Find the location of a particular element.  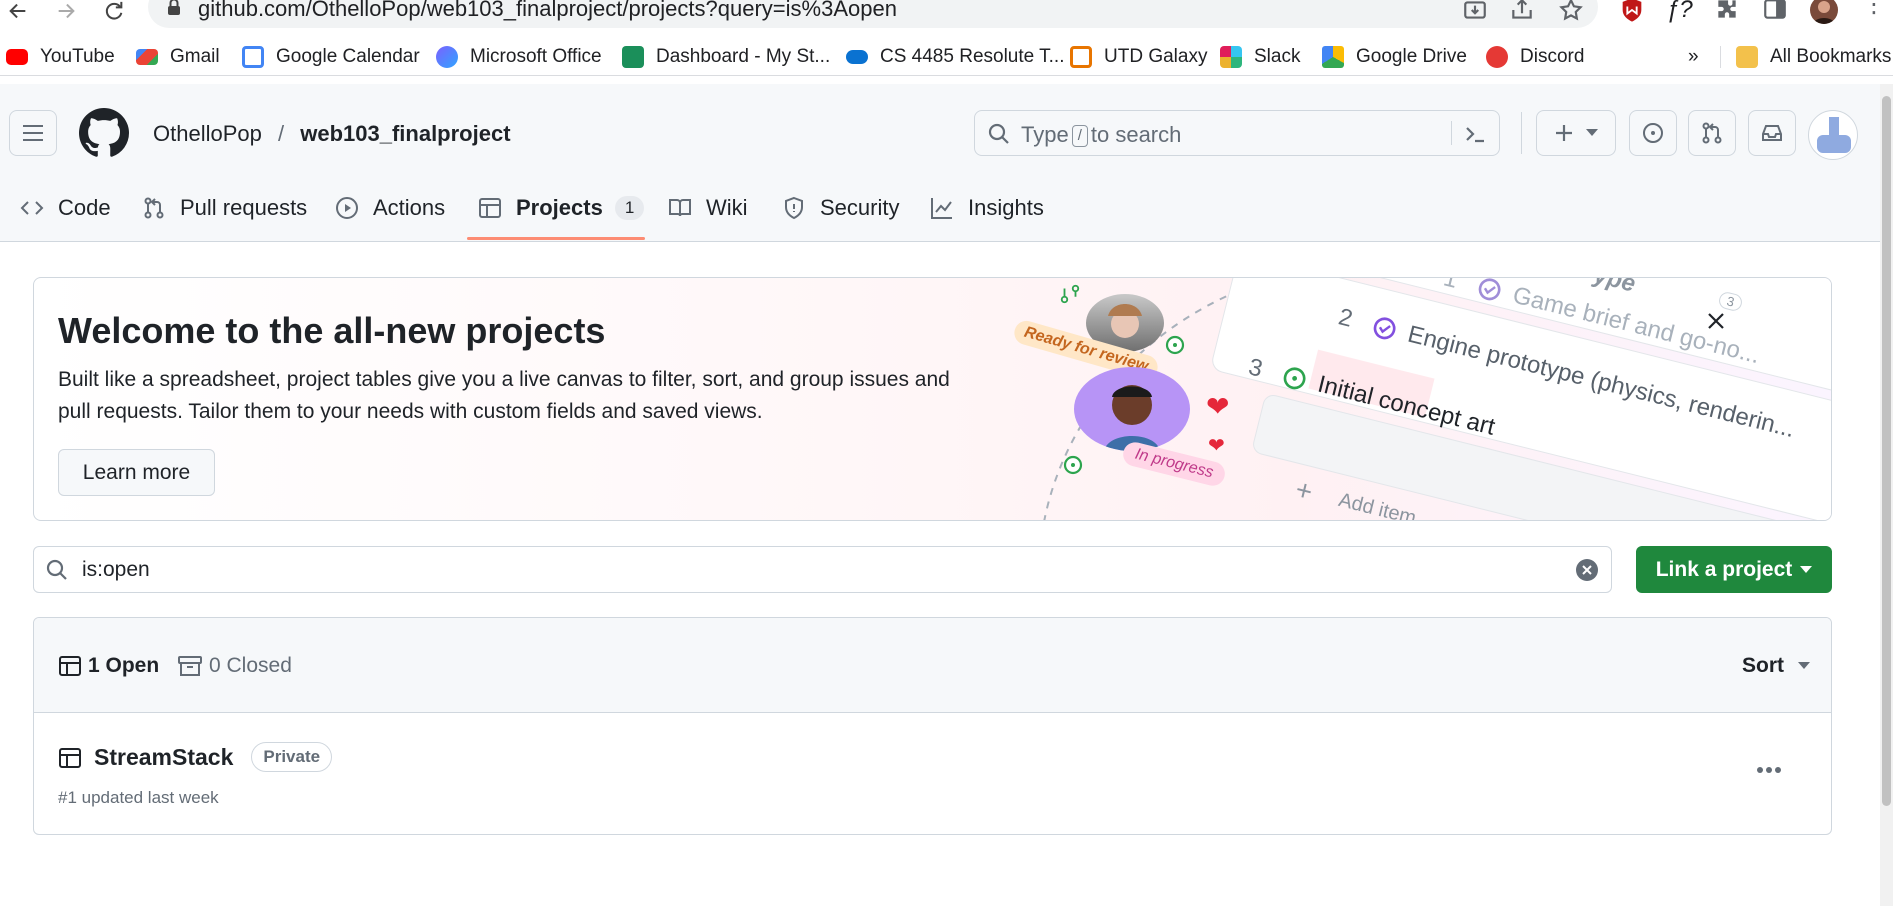

bookmark-slack: Slack is located at coordinates (1260, 57).